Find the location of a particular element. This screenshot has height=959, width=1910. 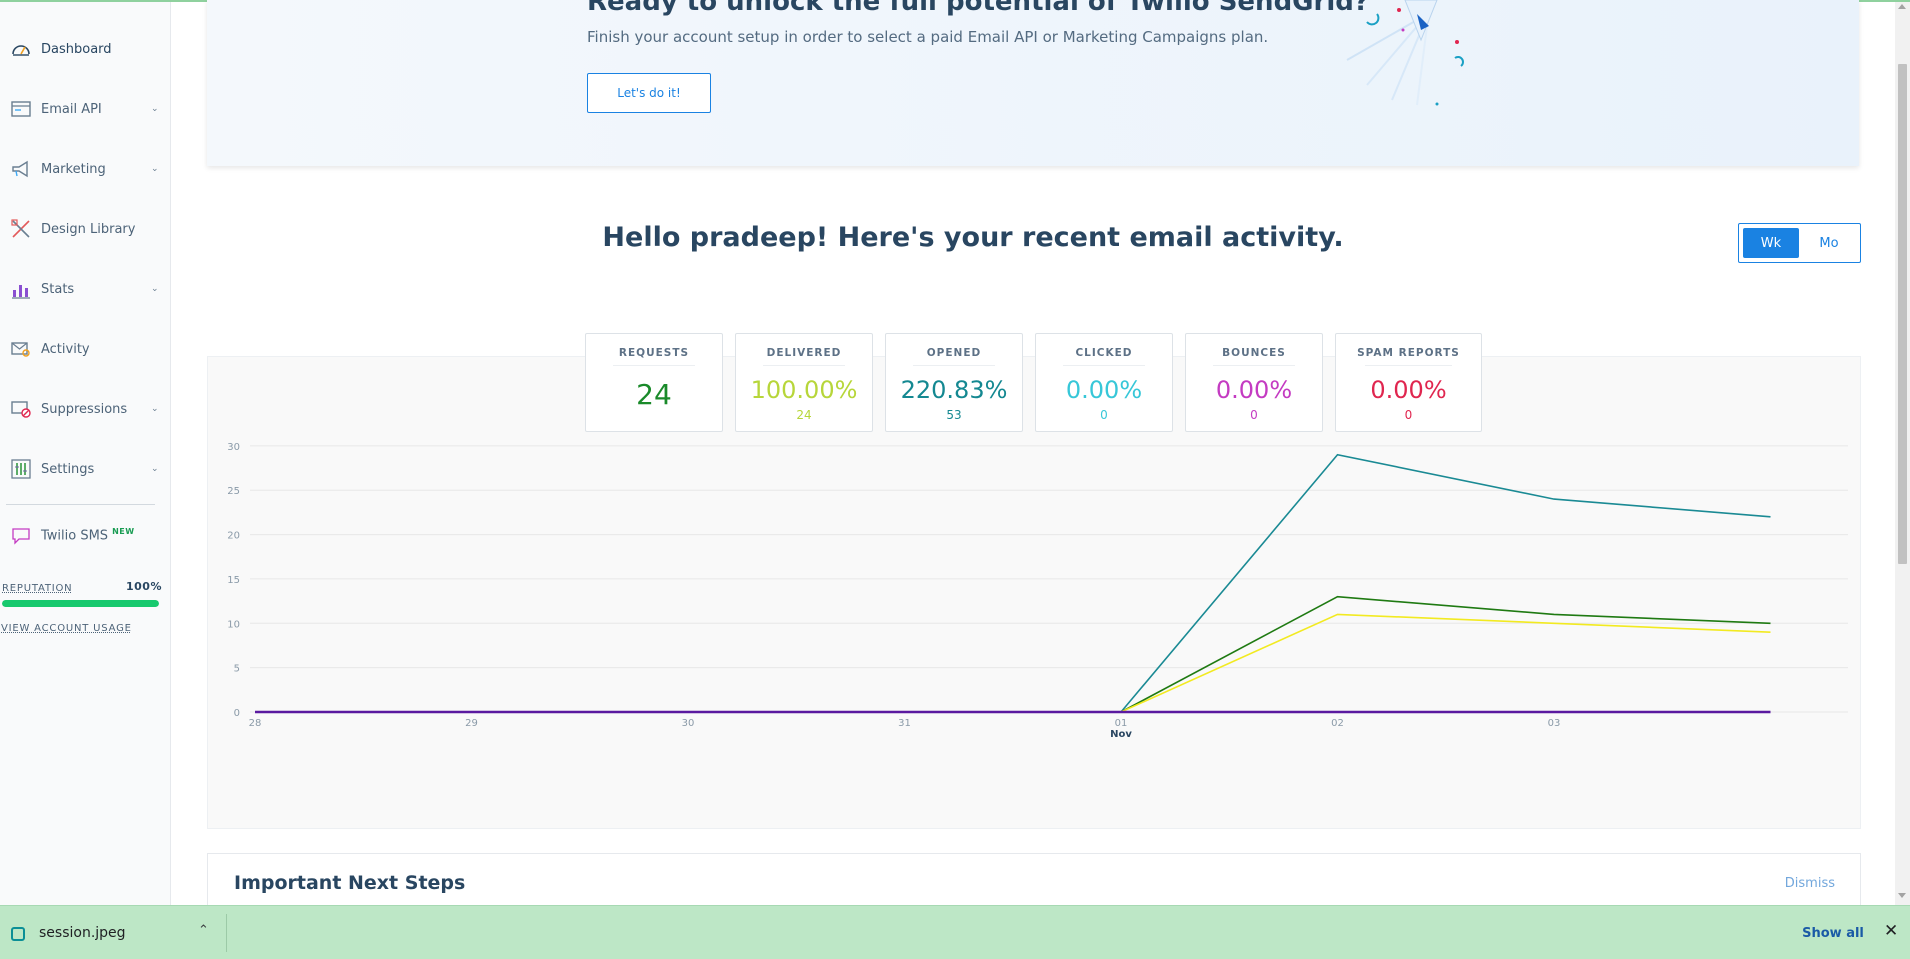

x-tick-label: 30 is located at coordinates (688, 723).